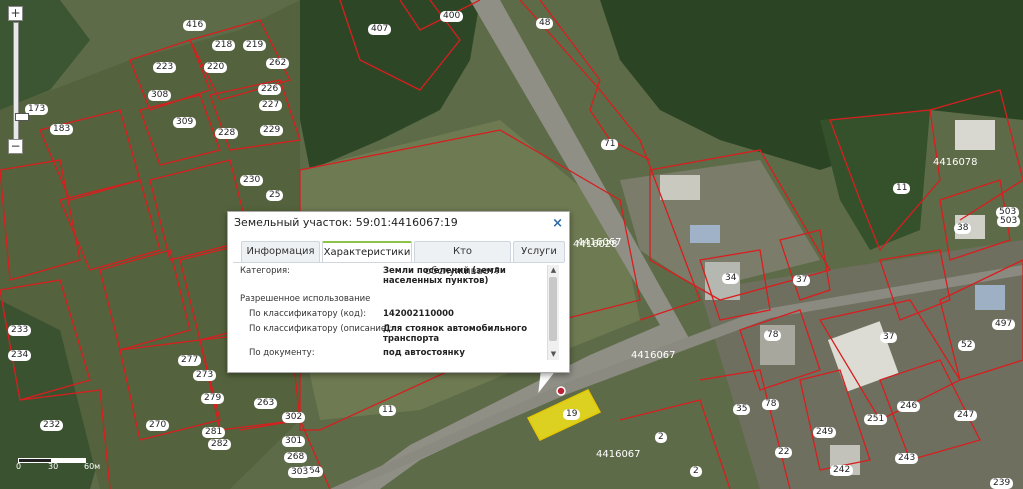 The height and width of the screenshot is (489, 1023). What do you see at coordinates (553, 354) in the screenshot?
I see `scroll-down-icon: ▼` at bounding box center [553, 354].